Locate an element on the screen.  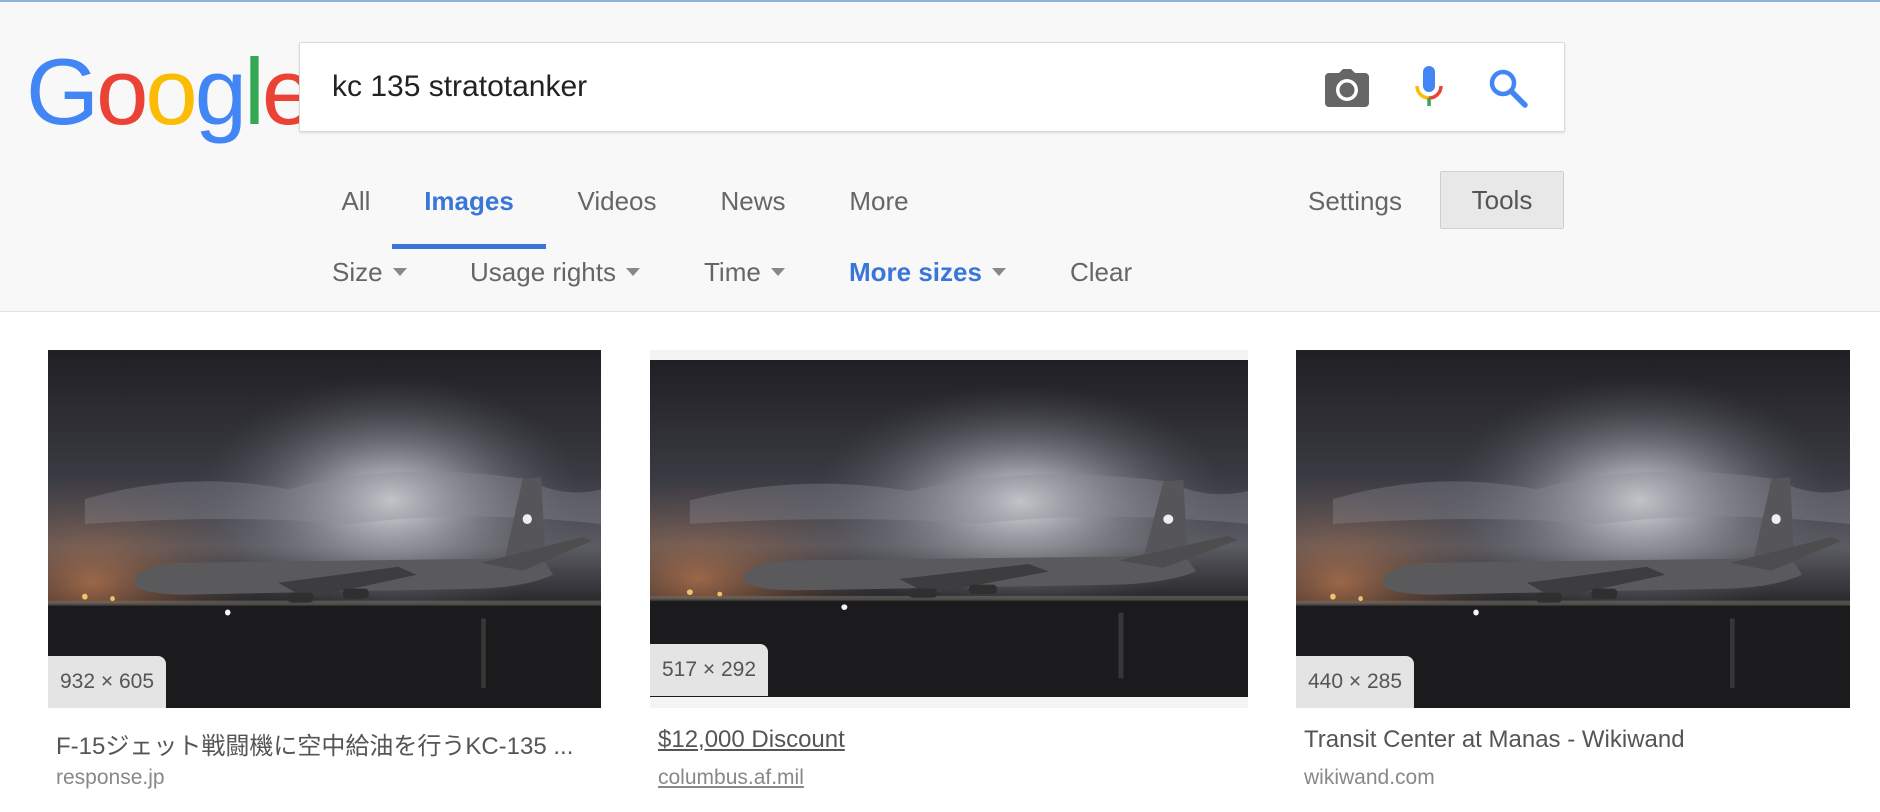
search-box is located at coordinates (932, 87).